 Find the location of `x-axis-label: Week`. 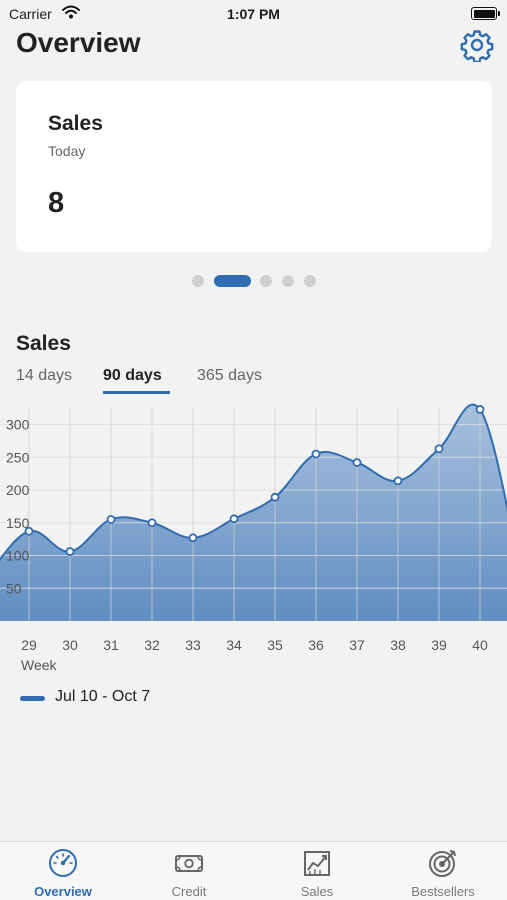

x-axis-label: Week is located at coordinates (39, 665).